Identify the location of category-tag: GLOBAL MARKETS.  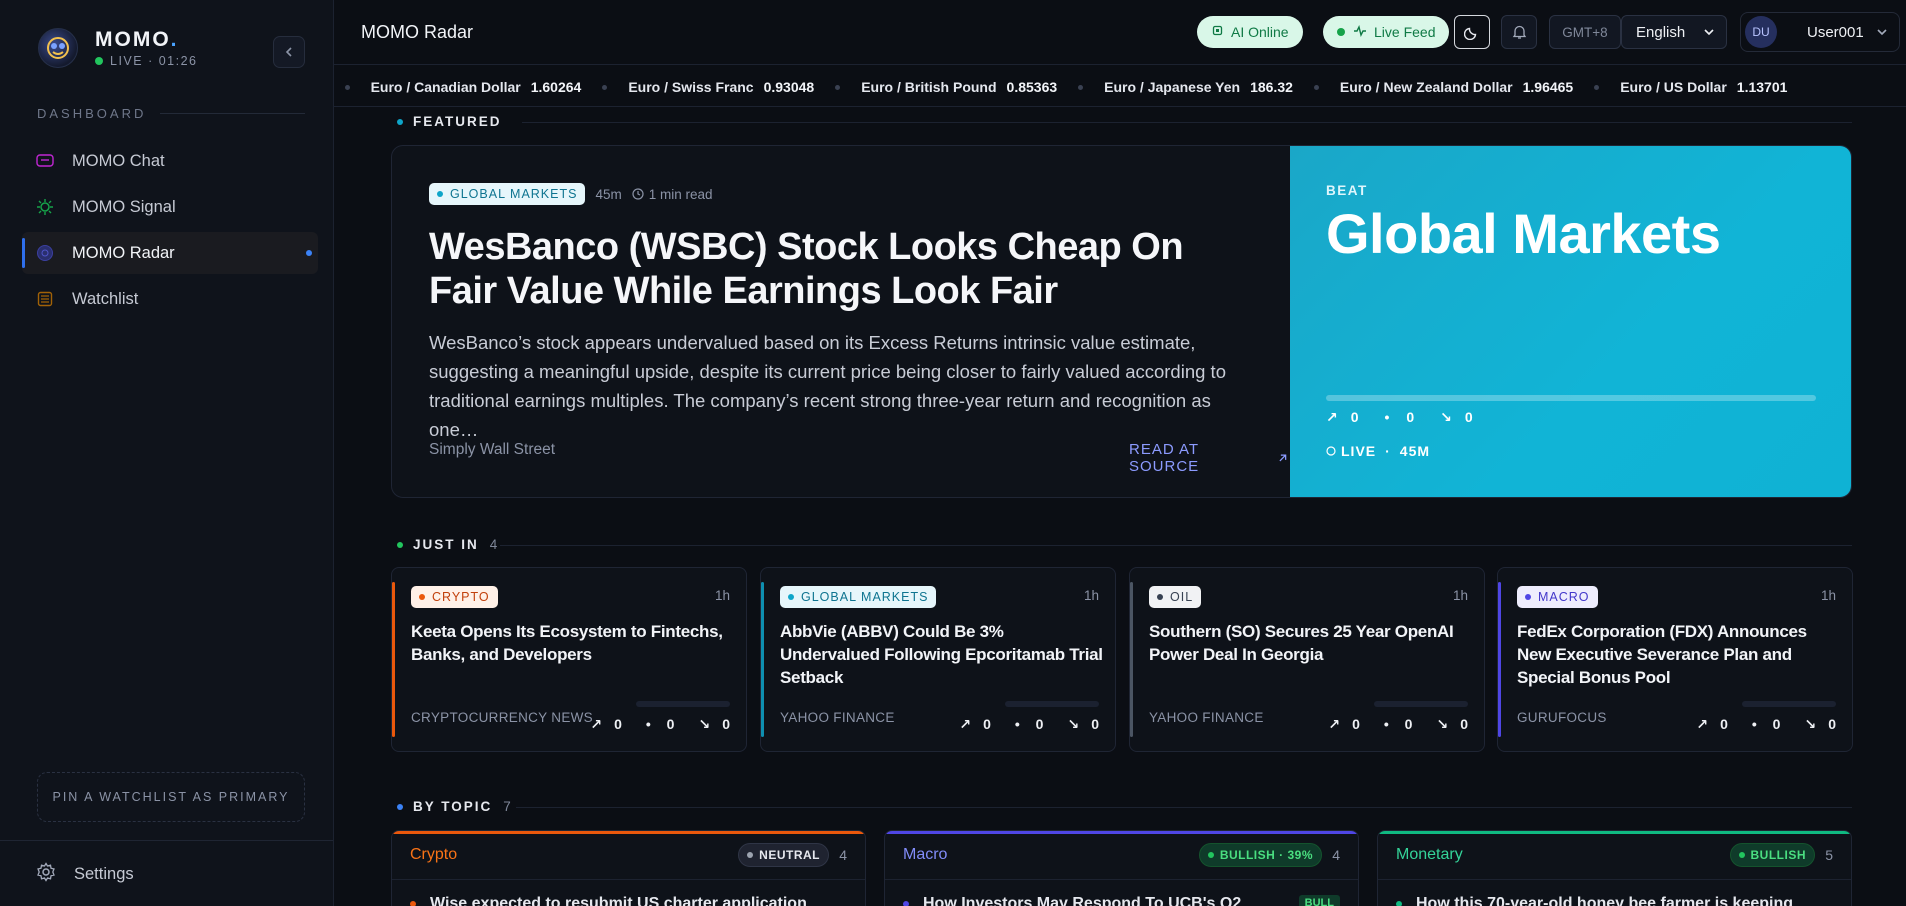
(507, 194).